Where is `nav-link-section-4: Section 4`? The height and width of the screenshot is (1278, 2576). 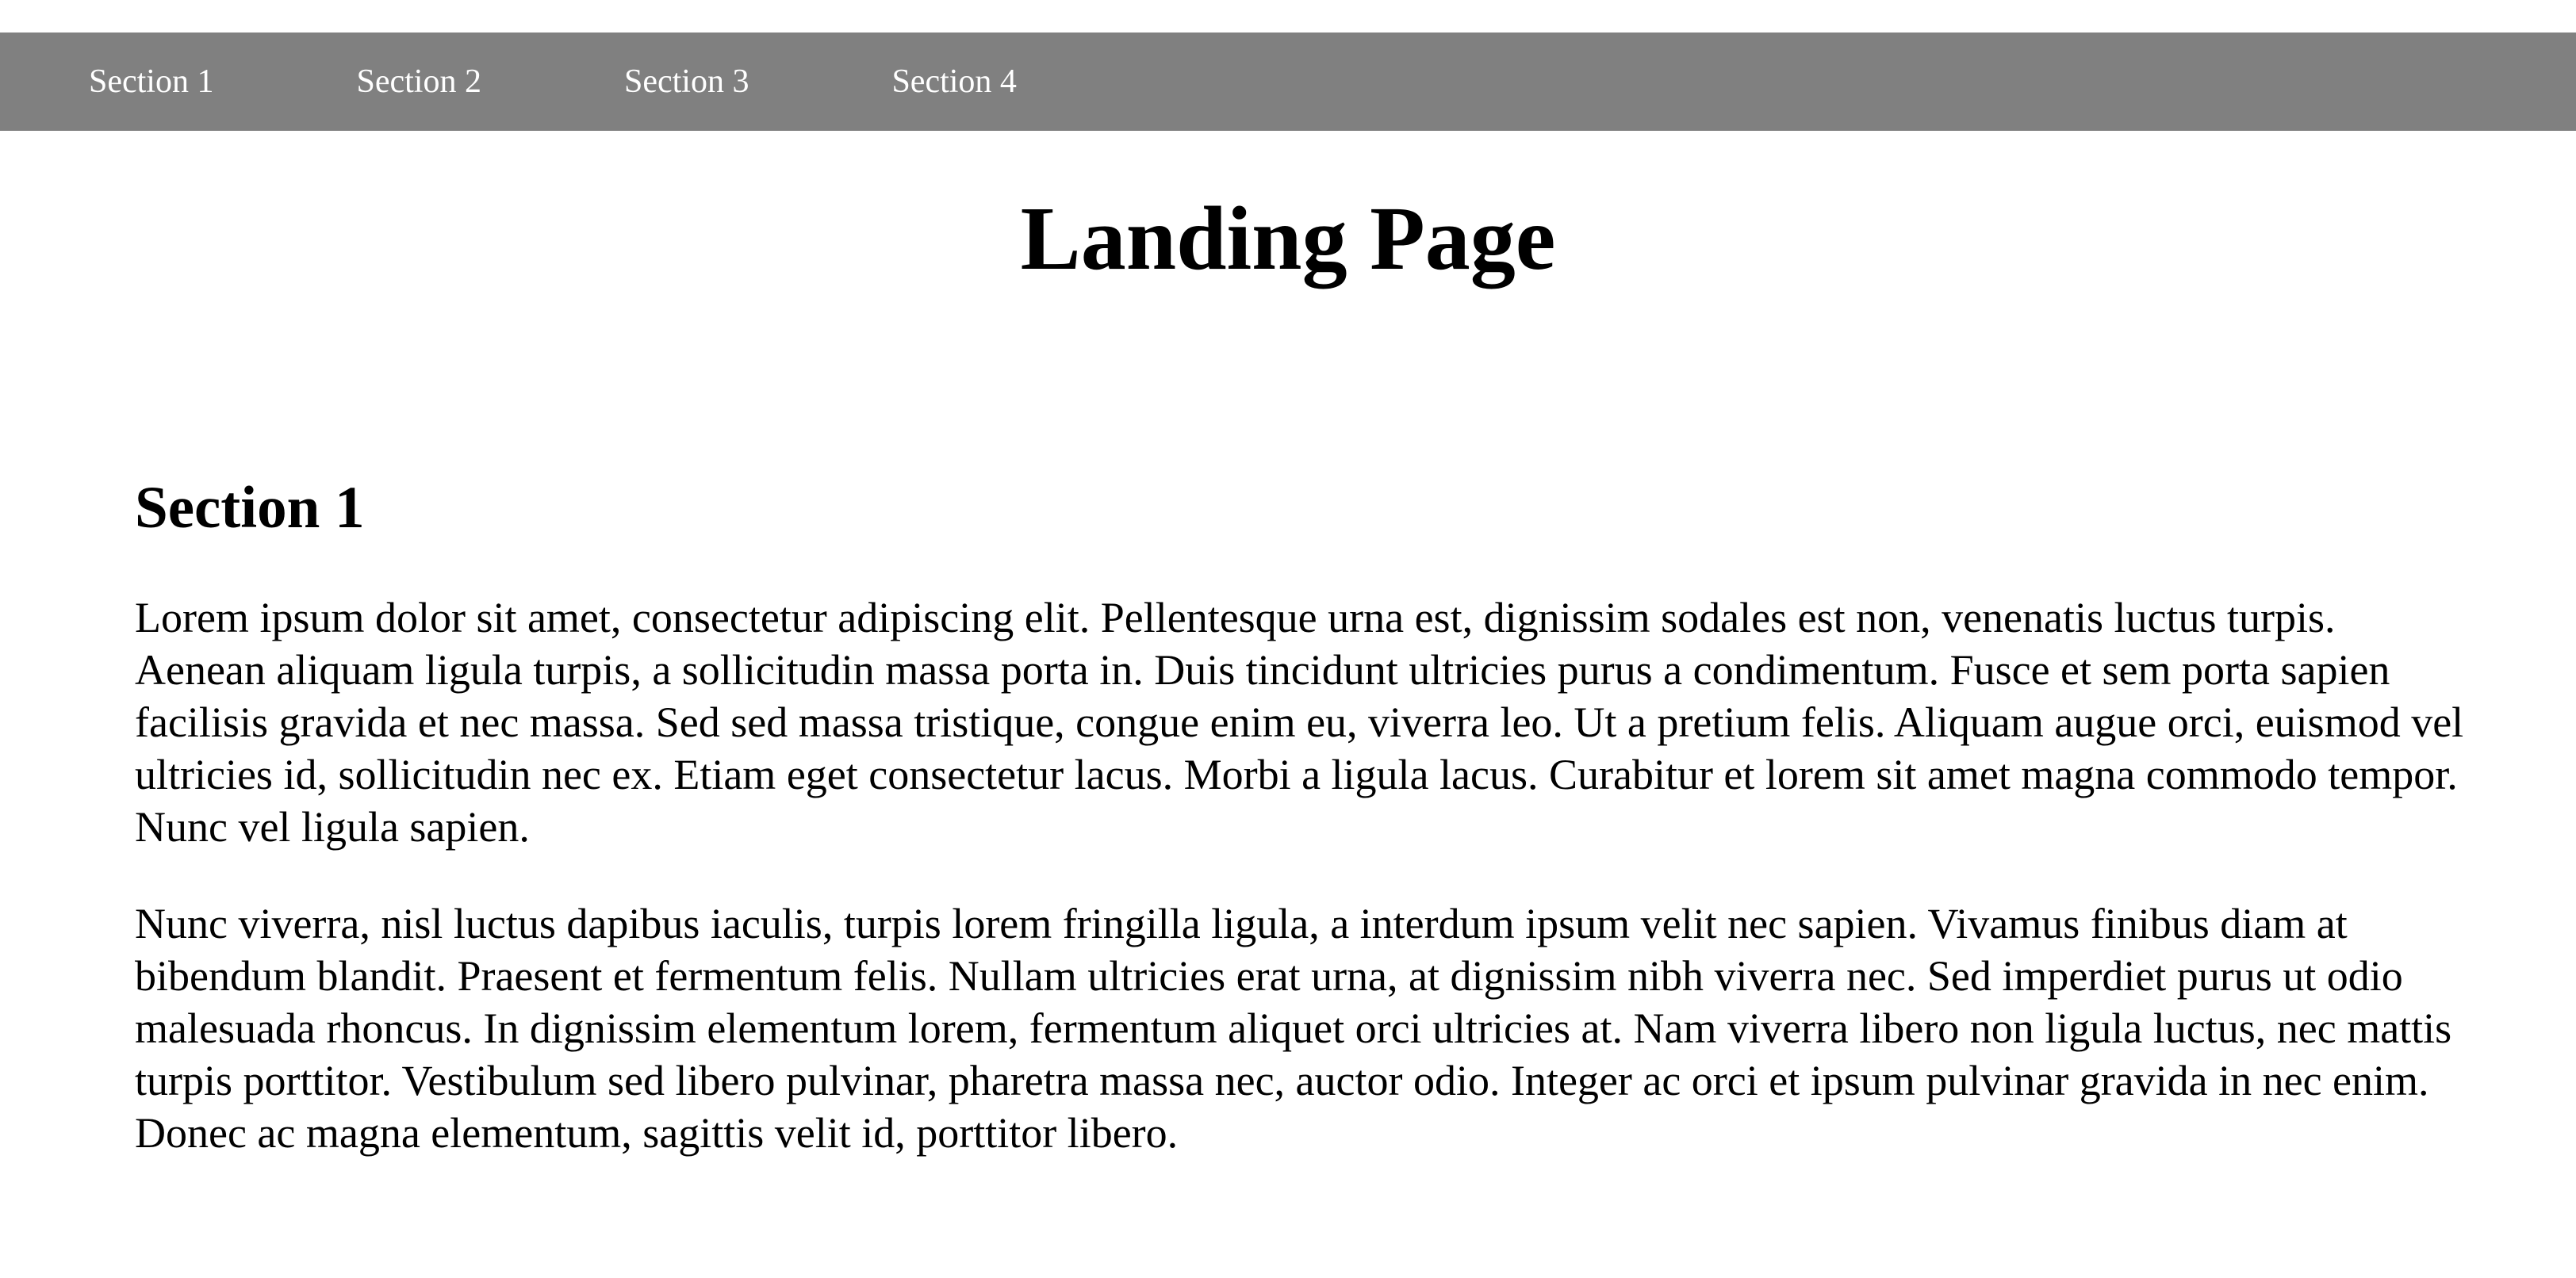
nav-link-section-4: Section 4 is located at coordinates (954, 81).